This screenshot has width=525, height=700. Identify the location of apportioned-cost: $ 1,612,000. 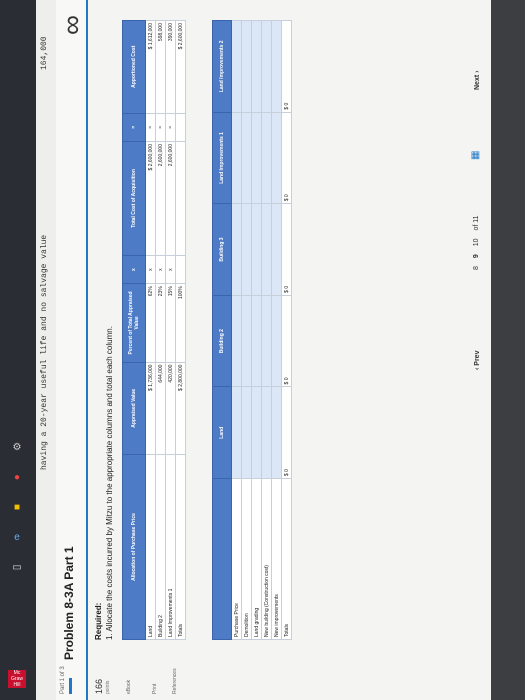
(150, 67).